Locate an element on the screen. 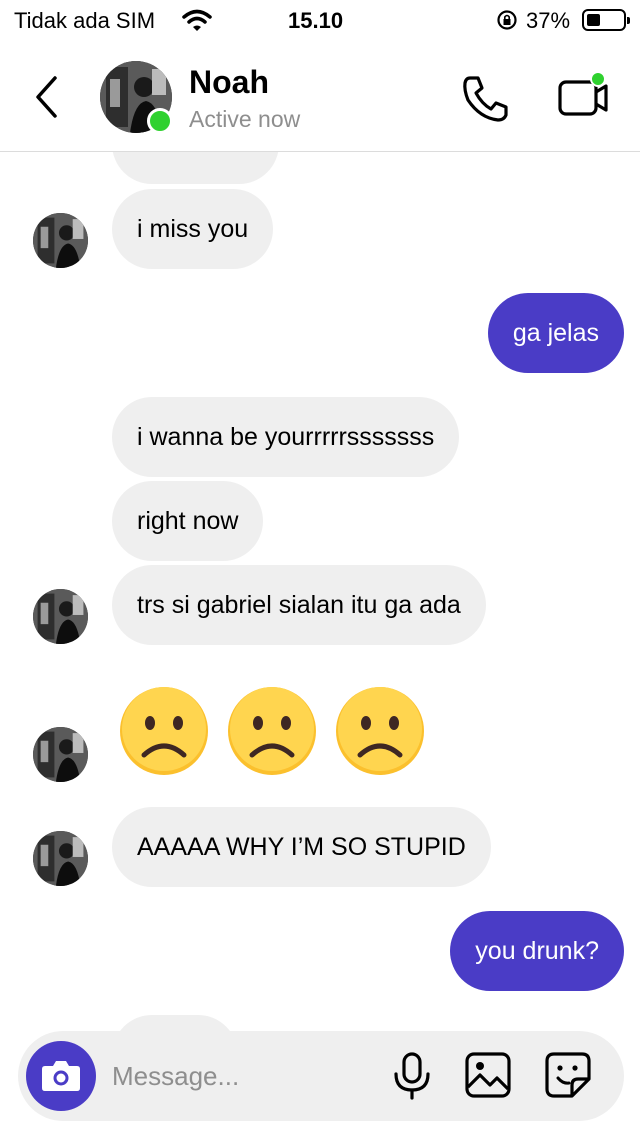 This screenshot has width=640, height=1136. voice-message-button is located at coordinates (412, 1076).